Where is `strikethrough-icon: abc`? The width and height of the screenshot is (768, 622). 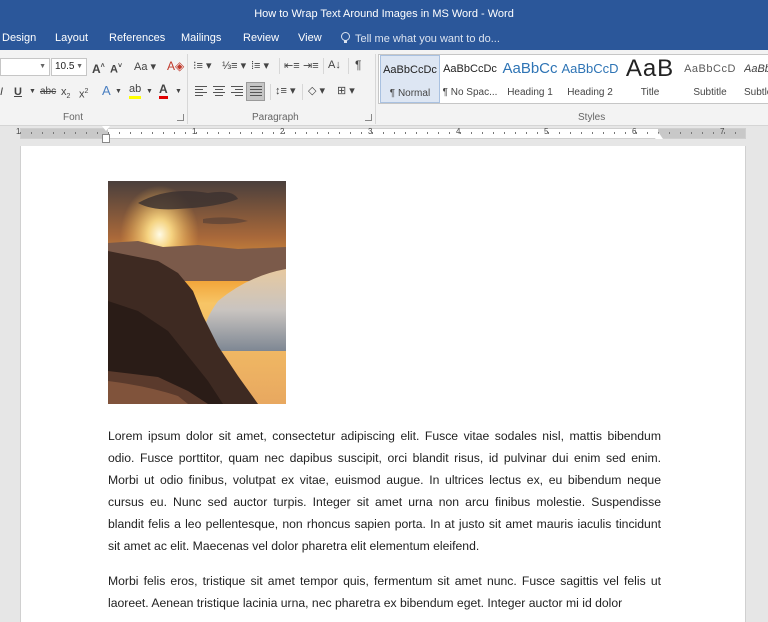
strikethrough-icon: abc is located at coordinates (48, 92).